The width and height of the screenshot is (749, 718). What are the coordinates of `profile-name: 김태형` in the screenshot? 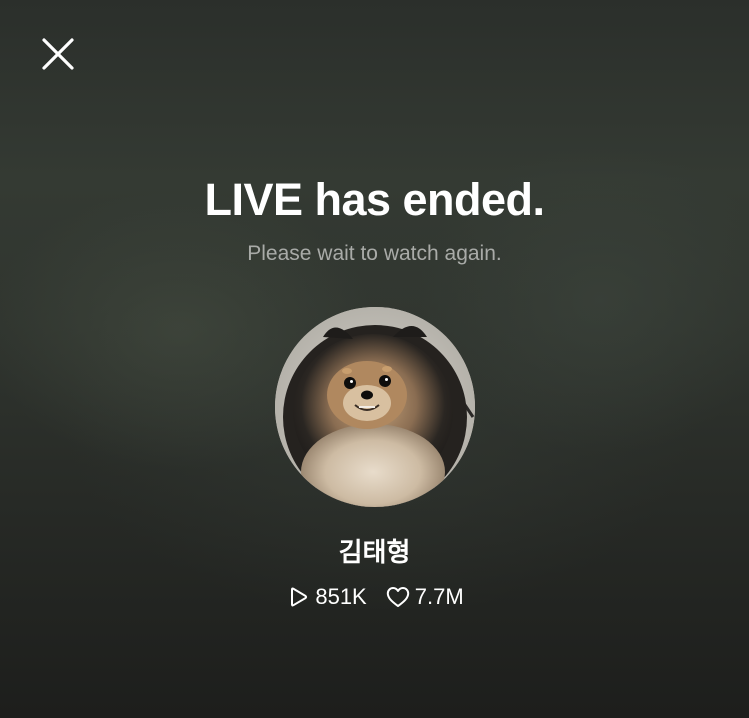 It's located at (374, 552).